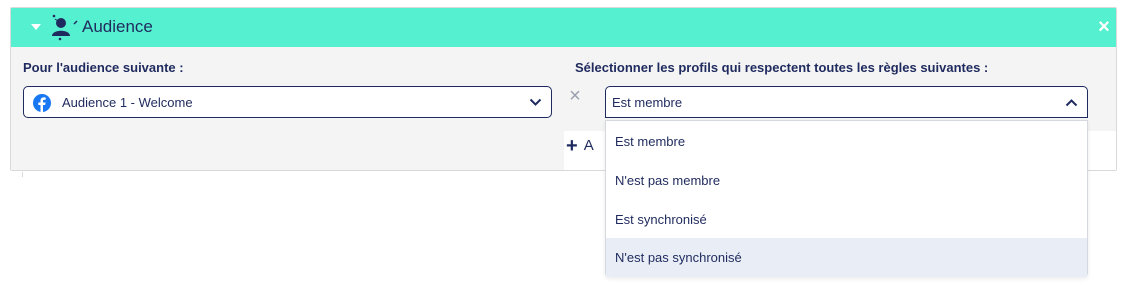 The width and height of the screenshot is (1123, 285). What do you see at coordinates (103, 67) in the screenshot?
I see `audience-label: Pour l'audience suivante :` at bounding box center [103, 67].